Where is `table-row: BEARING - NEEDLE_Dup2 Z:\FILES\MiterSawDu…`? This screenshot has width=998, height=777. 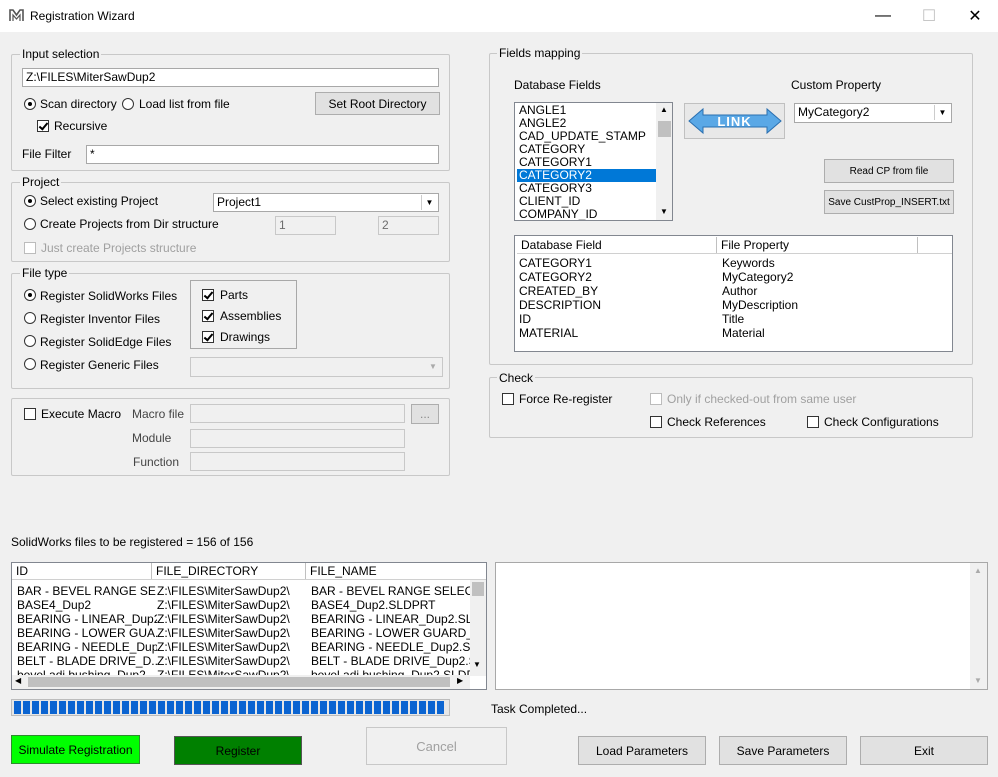 table-row: BEARING - NEEDLE_Dup2 Z:\FILES\MiterSawDu… is located at coordinates (244, 647).